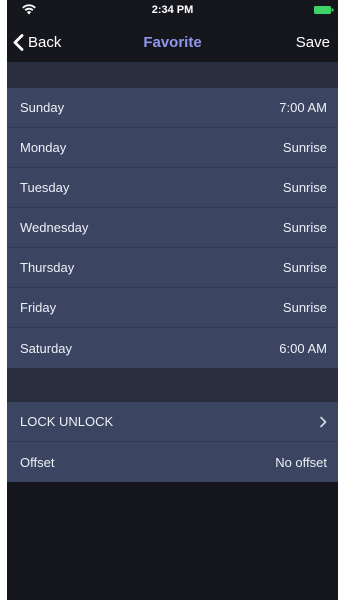 This screenshot has height=600, width=338. I want to click on day-label: Friday, so click(38, 307).